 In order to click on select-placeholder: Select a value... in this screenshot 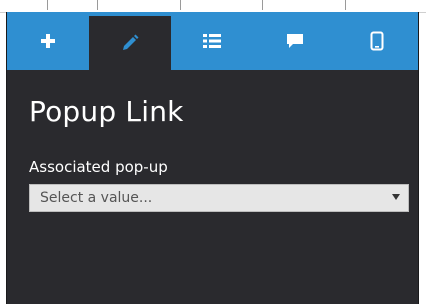, I will do `click(96, 198)`.